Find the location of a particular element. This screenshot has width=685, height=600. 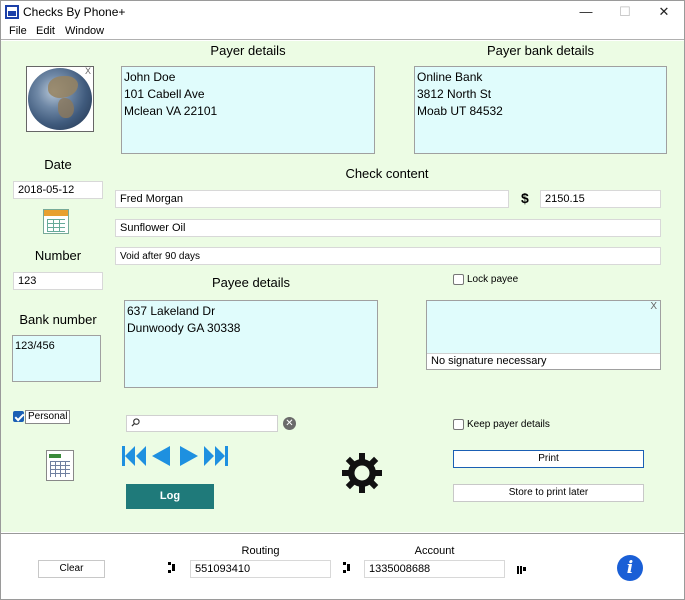

menu-bar: File Edit Window is located at coordinates (342, 31).